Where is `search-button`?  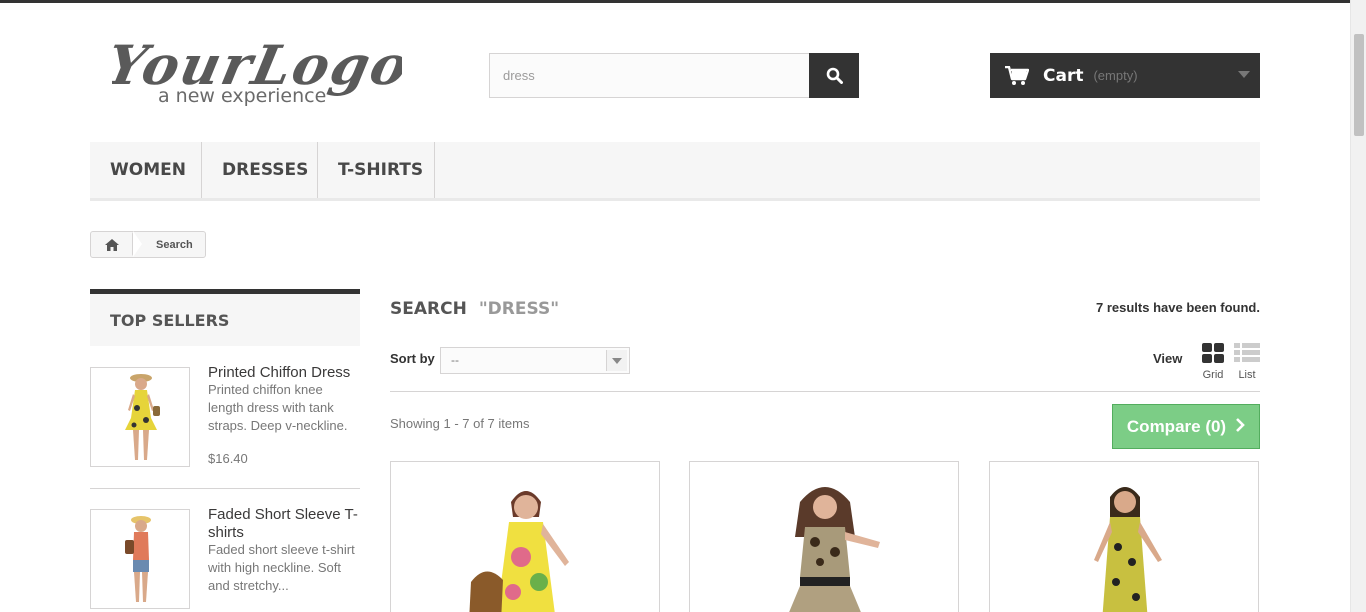
search-button is located at coordinates (834, 75).